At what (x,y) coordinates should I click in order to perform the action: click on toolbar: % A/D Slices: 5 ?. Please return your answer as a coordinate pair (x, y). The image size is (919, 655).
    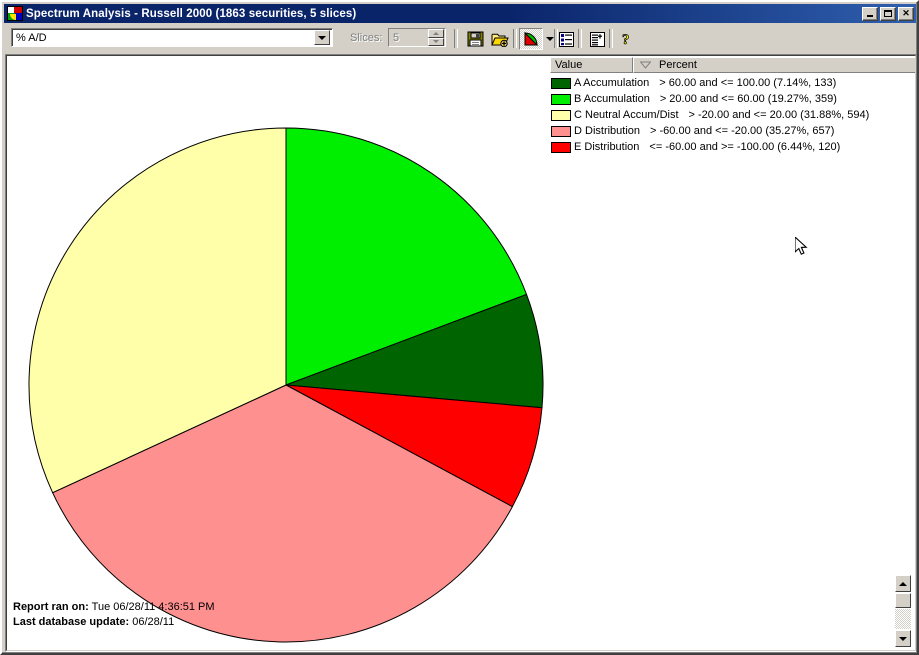
    Looking at the image, I should click on (460, 38).